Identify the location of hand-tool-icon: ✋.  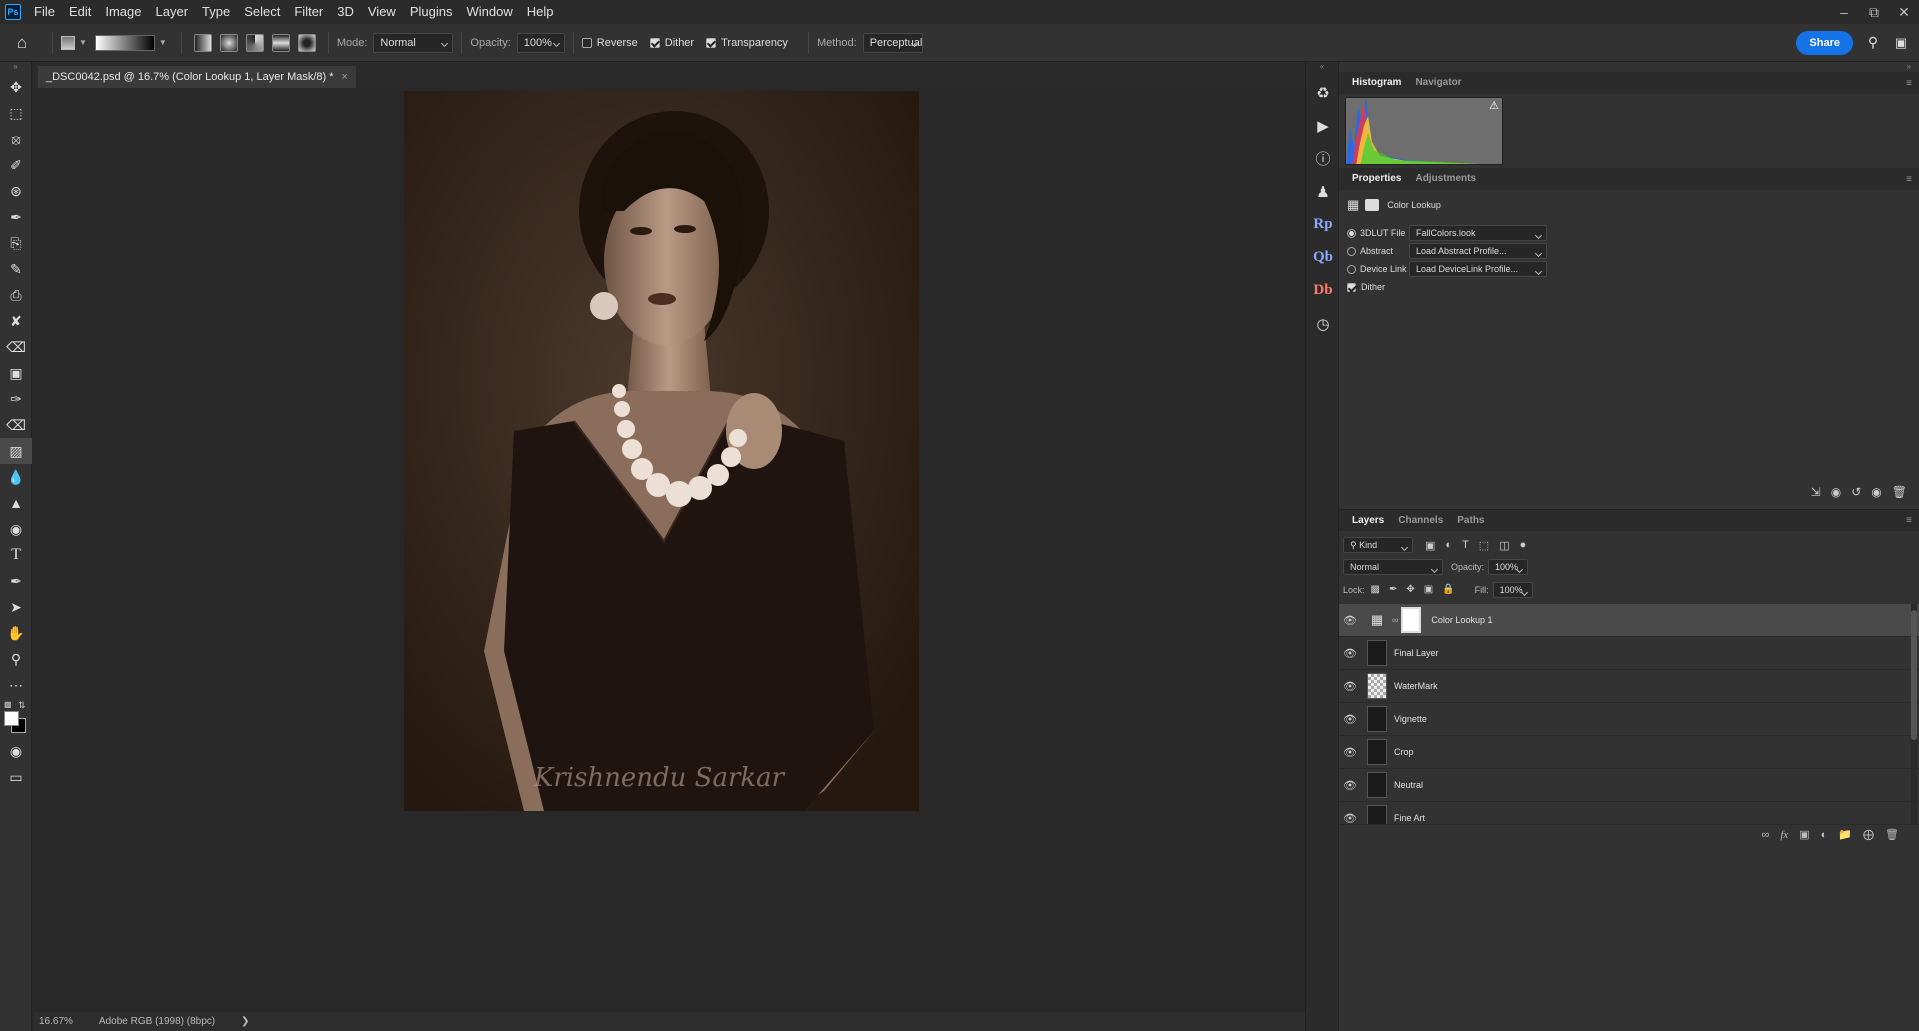
(16, 633).